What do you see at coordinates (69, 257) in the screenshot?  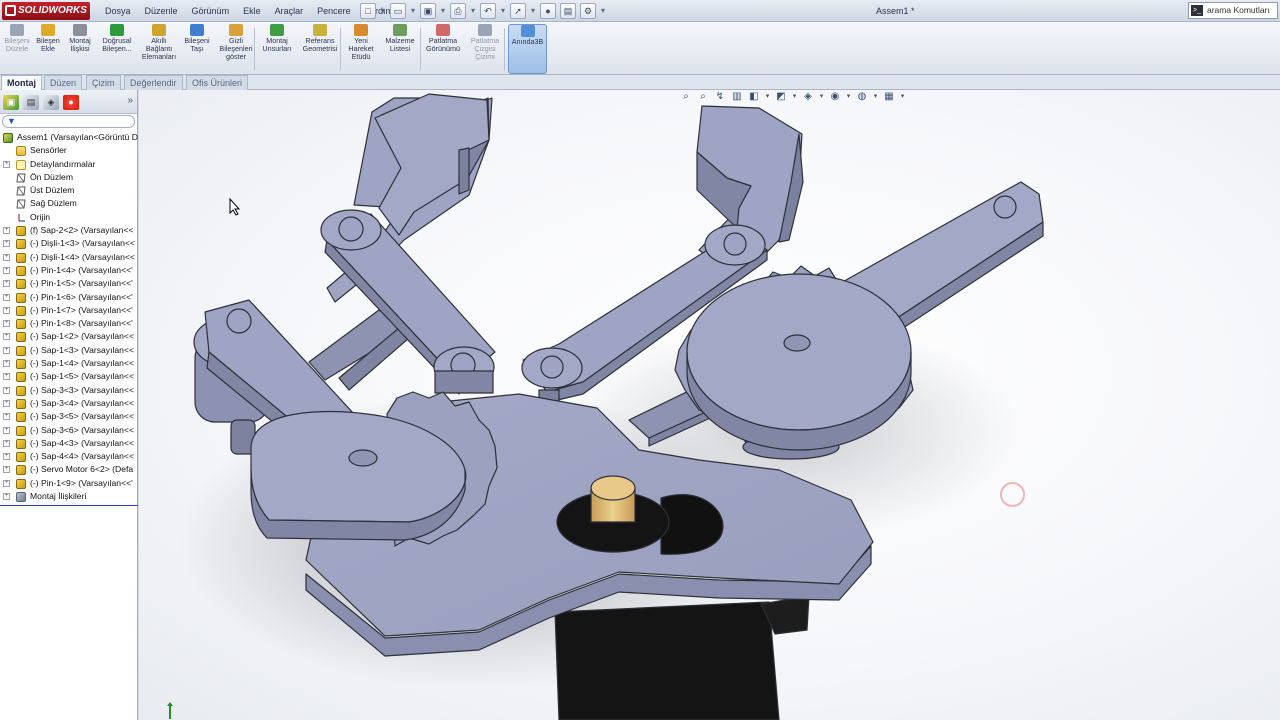 I see `tree-item: + (-) Dişli-1<4> (Varsayılan<<` at bounding box center [69, 257].